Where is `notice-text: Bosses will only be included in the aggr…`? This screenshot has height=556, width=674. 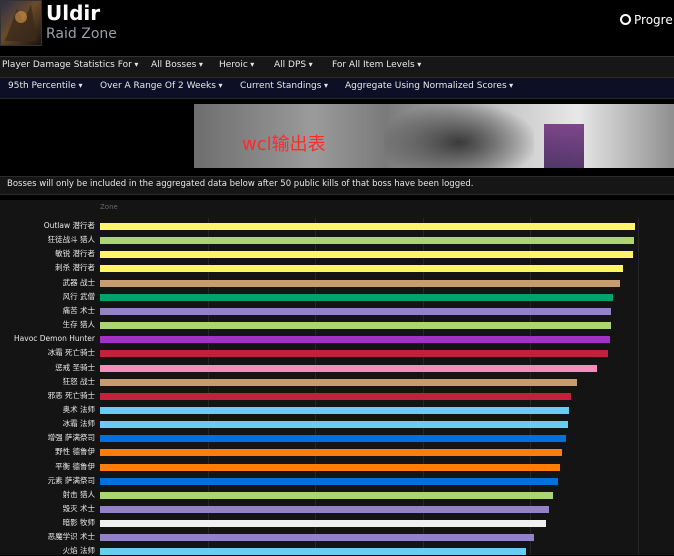 notice-text: Bosses will only be included in the aggr… is located at coordinates (240, 184).